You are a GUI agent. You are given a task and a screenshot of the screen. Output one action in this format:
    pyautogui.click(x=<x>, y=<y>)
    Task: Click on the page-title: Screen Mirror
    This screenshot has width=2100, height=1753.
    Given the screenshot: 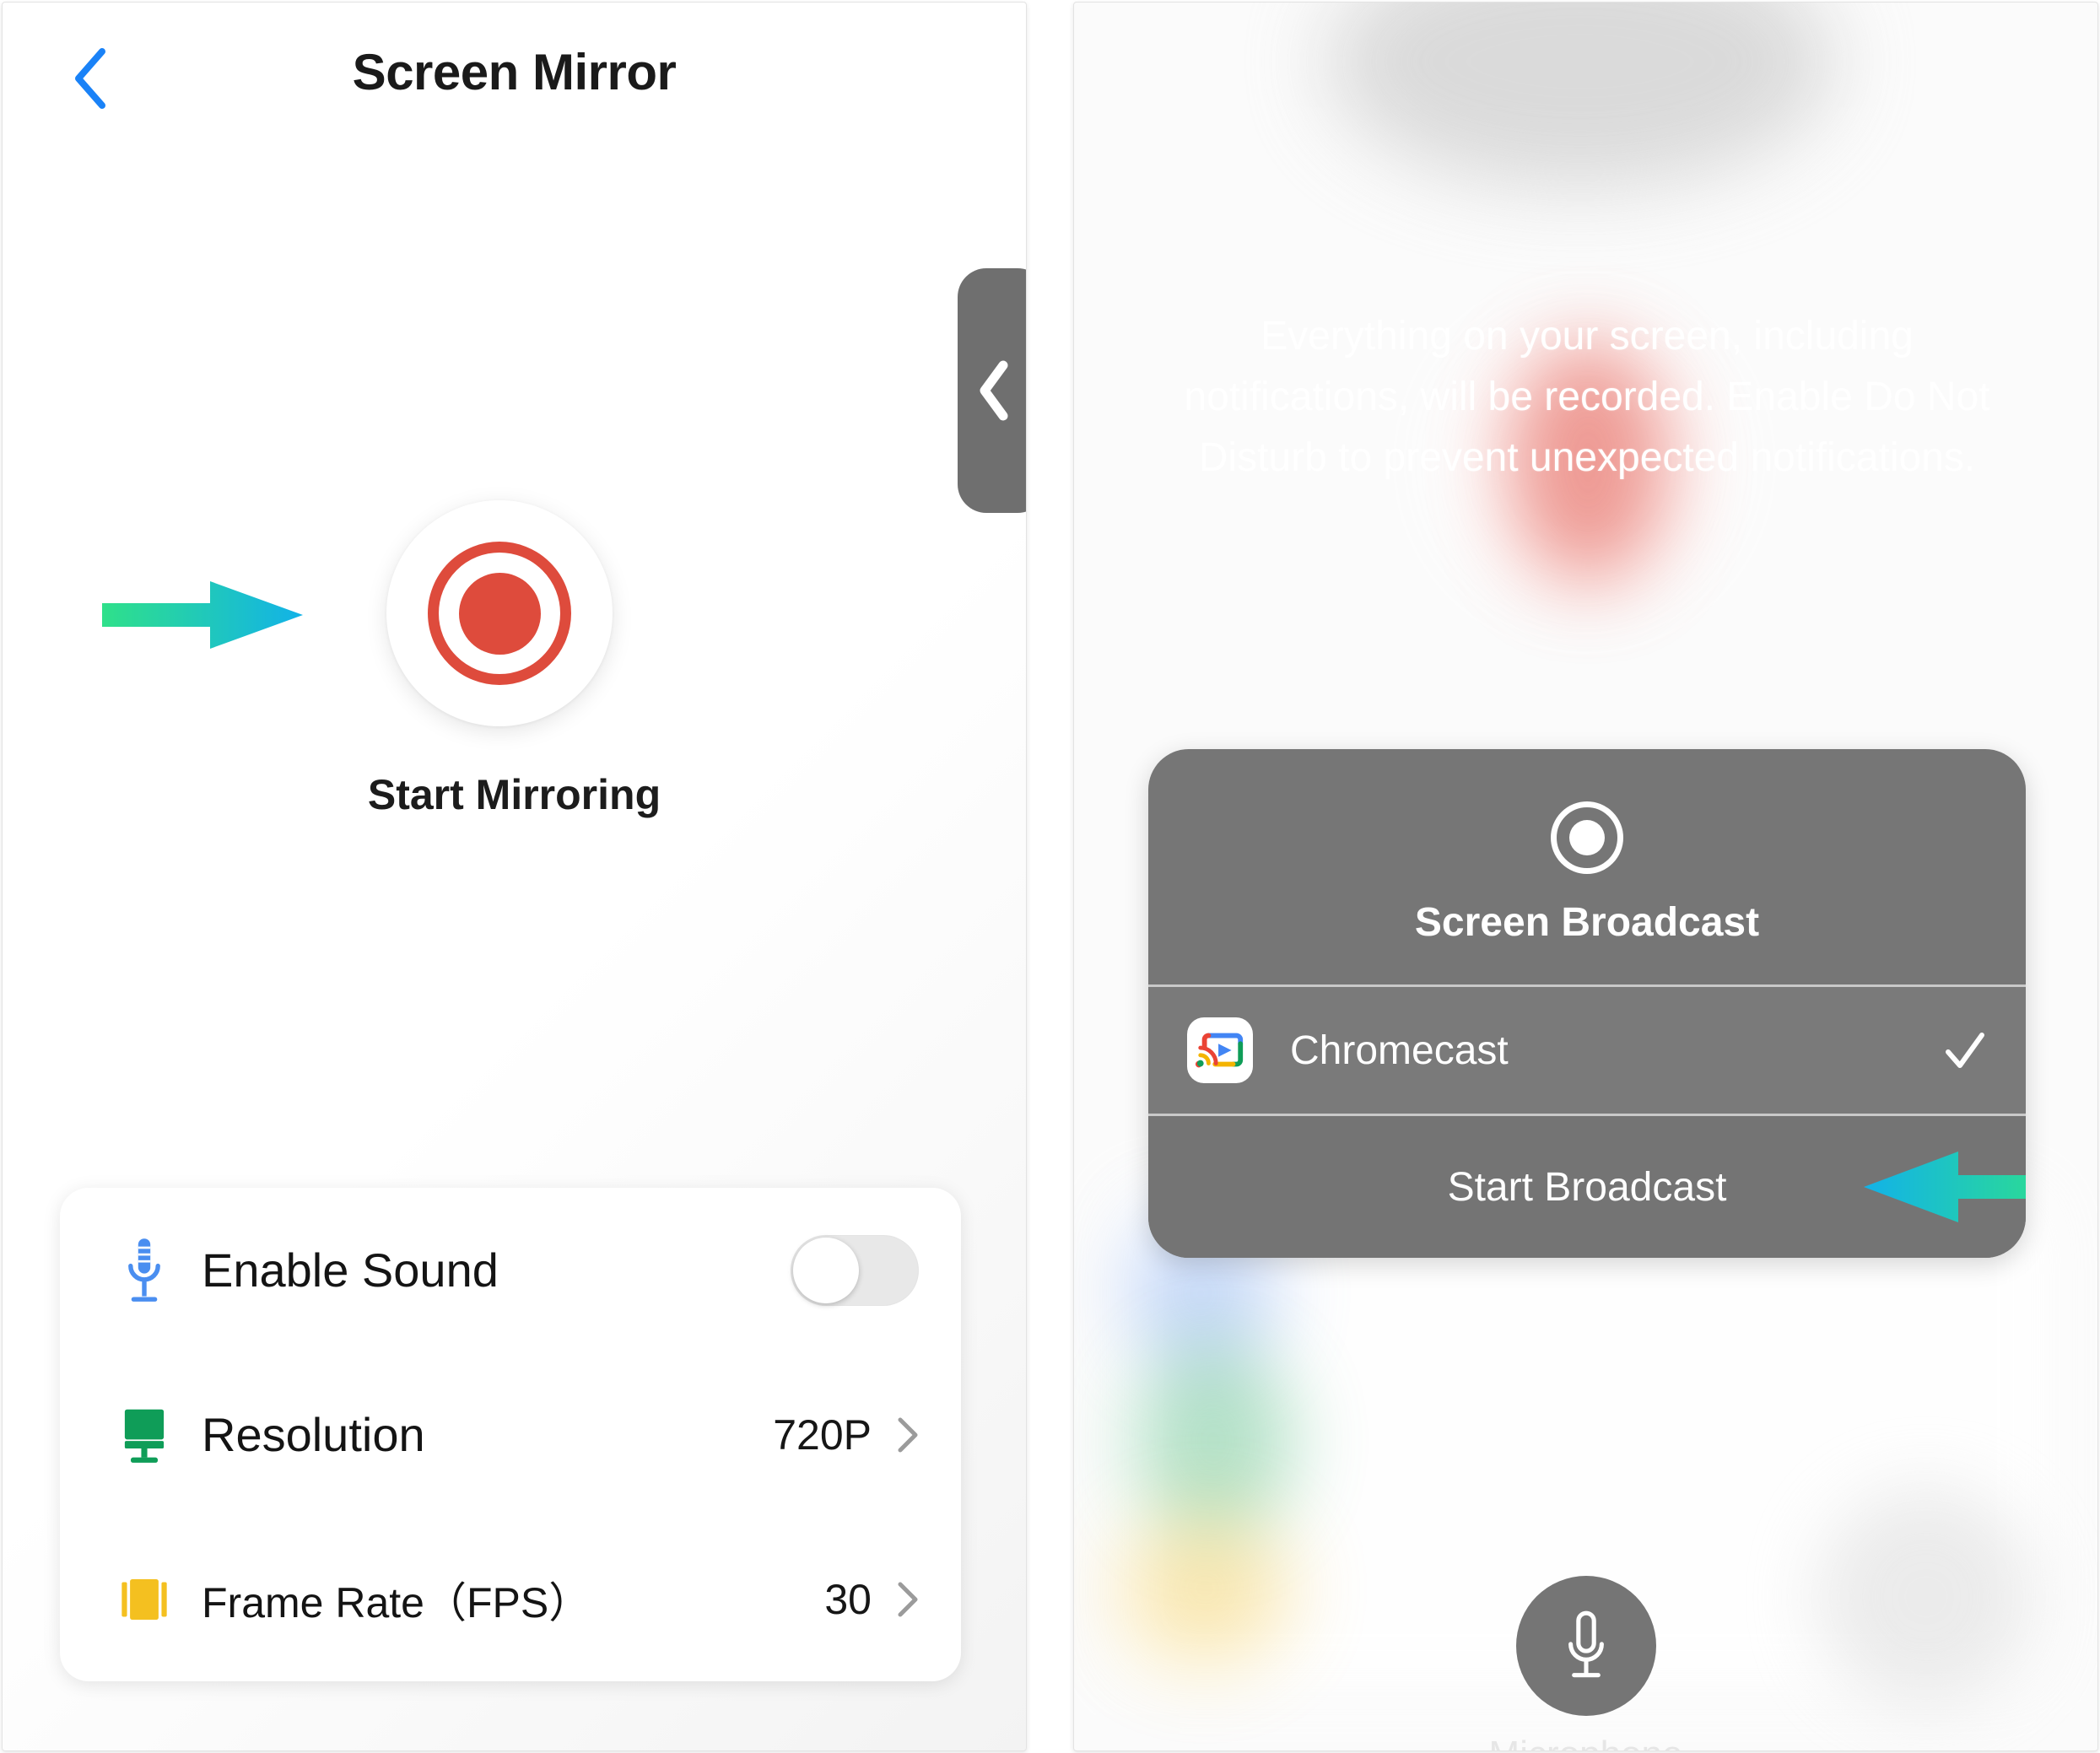 What is the action you would take?
    pyautogui.click(x=514, y=72)
    